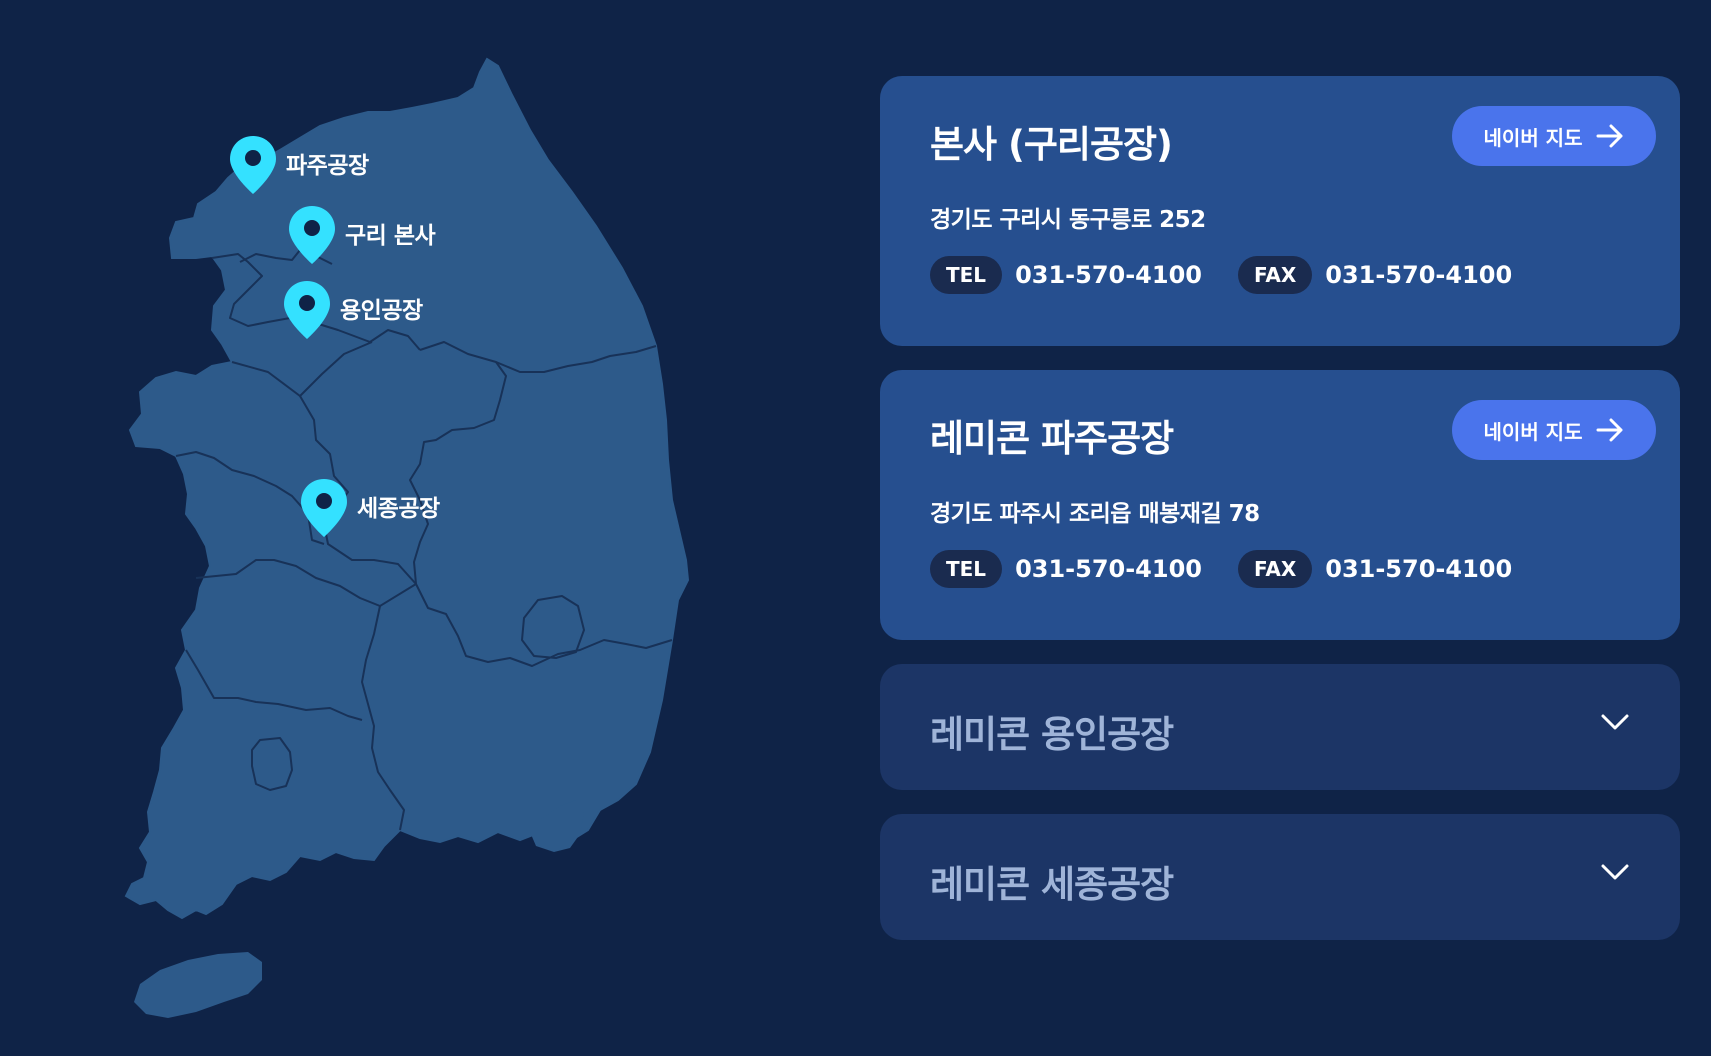  I want to click on pin-label: 파주공장, so click(327, 166).